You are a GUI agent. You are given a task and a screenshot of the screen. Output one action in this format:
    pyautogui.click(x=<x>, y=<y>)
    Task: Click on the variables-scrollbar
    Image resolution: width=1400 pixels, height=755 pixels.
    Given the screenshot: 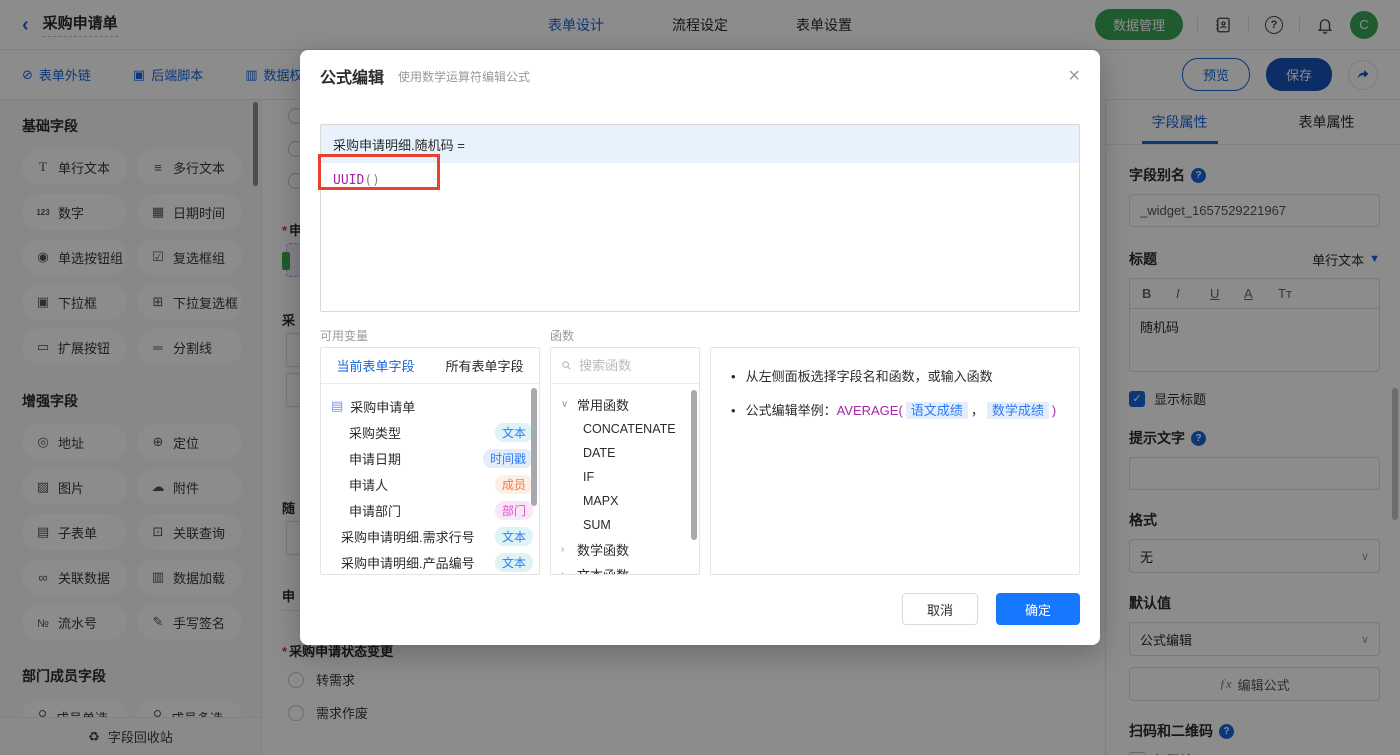 What is the action you would take?
    pyautogui.click(x=534, y=447)
    